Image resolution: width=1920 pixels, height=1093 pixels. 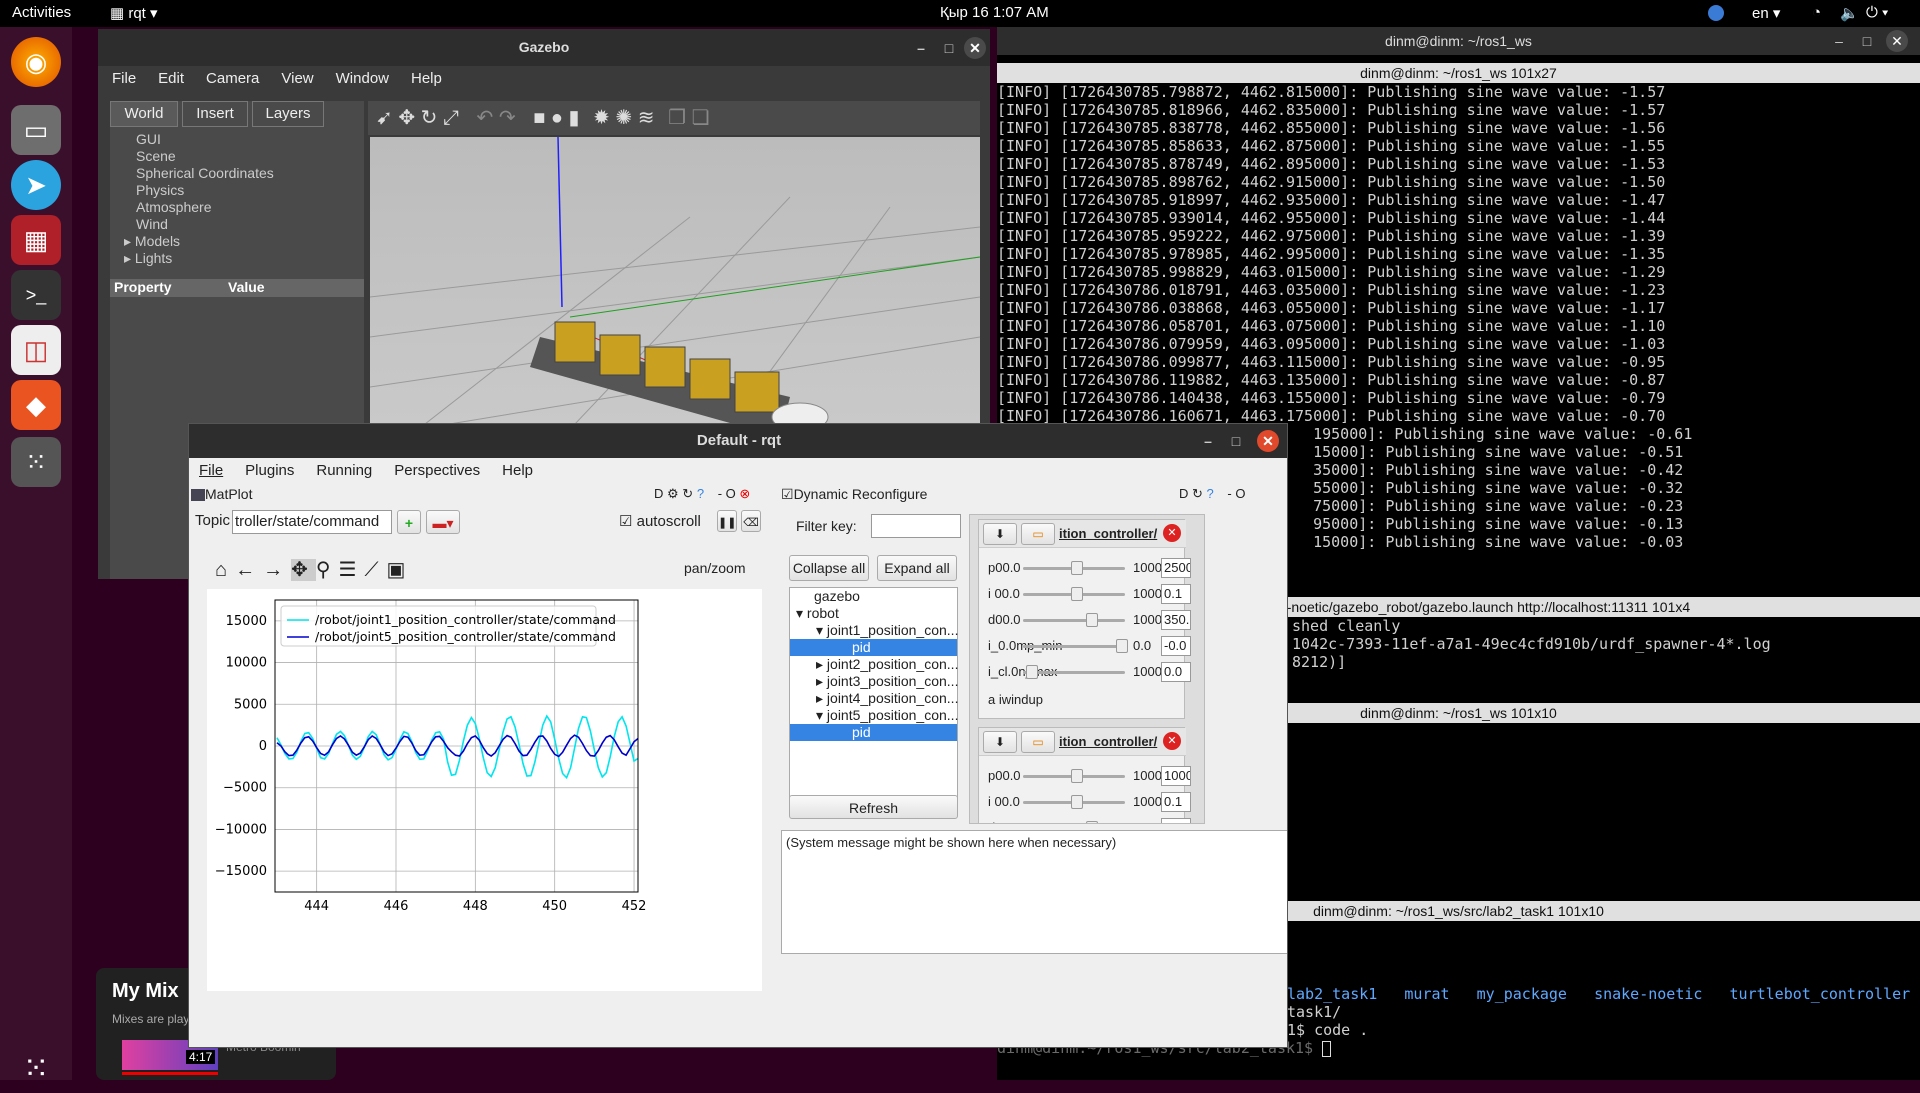 I want to click on scale-icon: ⤢, so click(x=451, y=118).